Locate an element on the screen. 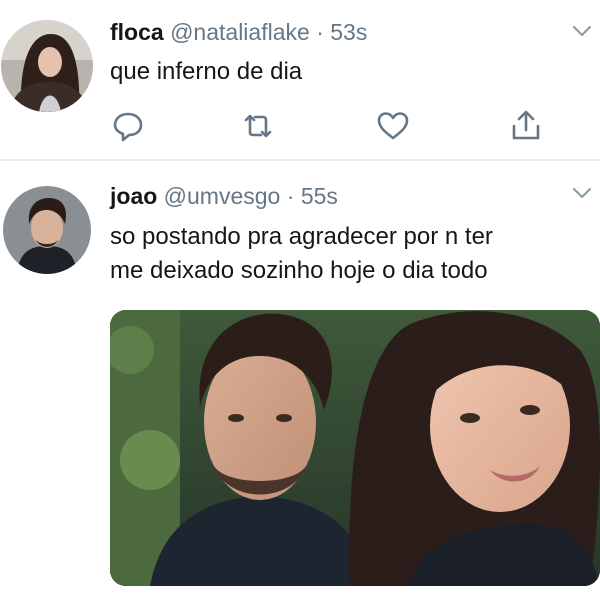 The image size is (600, 599). share-button is located at coordinates (526, 126).